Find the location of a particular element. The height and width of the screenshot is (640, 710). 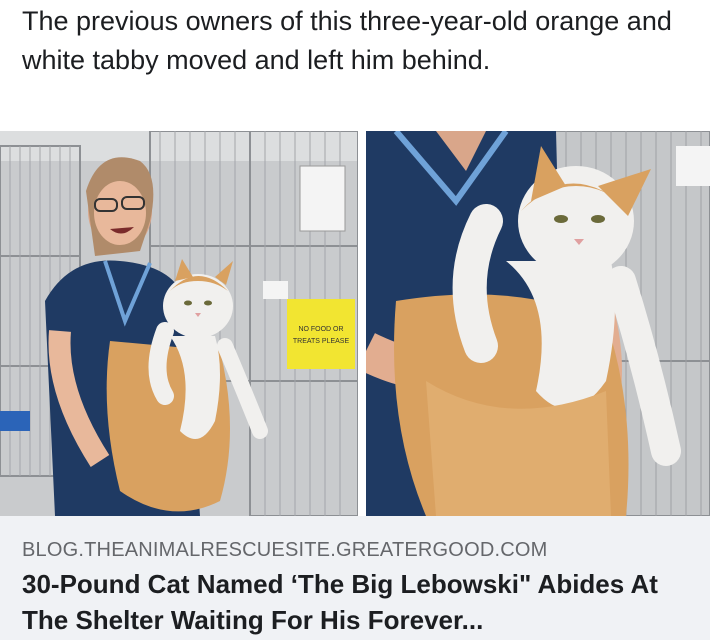

svg-text: TREATS PLEASE is located at coordinates (321, 341).